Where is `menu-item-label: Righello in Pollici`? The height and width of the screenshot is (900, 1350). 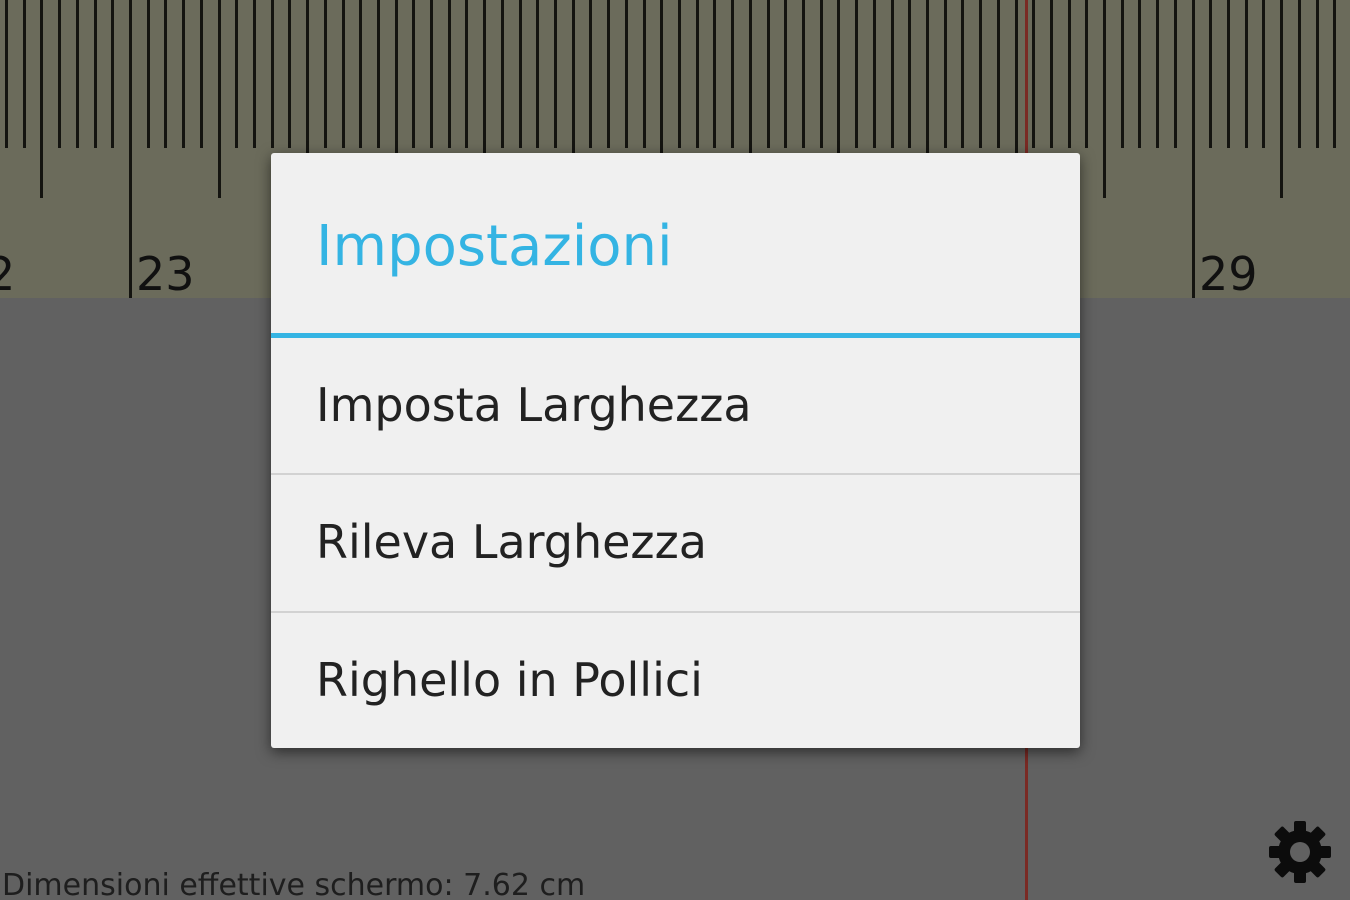
menu-item-label: Righello in Pollici is located at coordinates (509, 680).